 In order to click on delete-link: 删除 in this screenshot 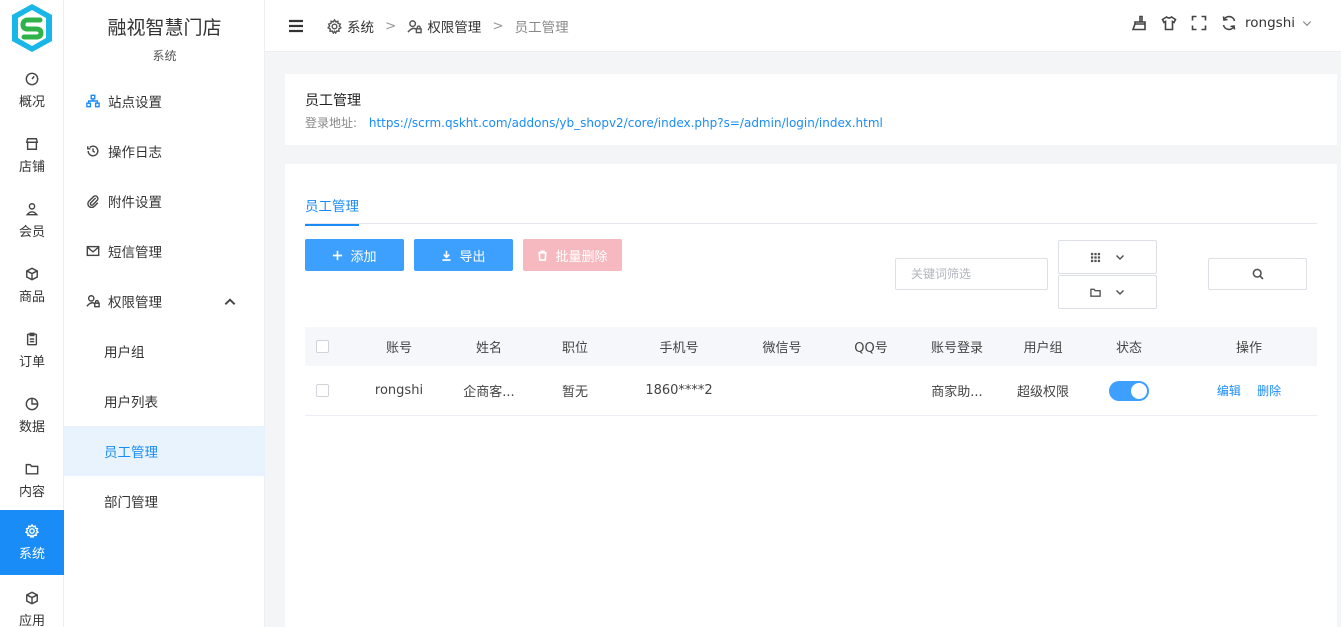, I will do `click(1269, 391)`.